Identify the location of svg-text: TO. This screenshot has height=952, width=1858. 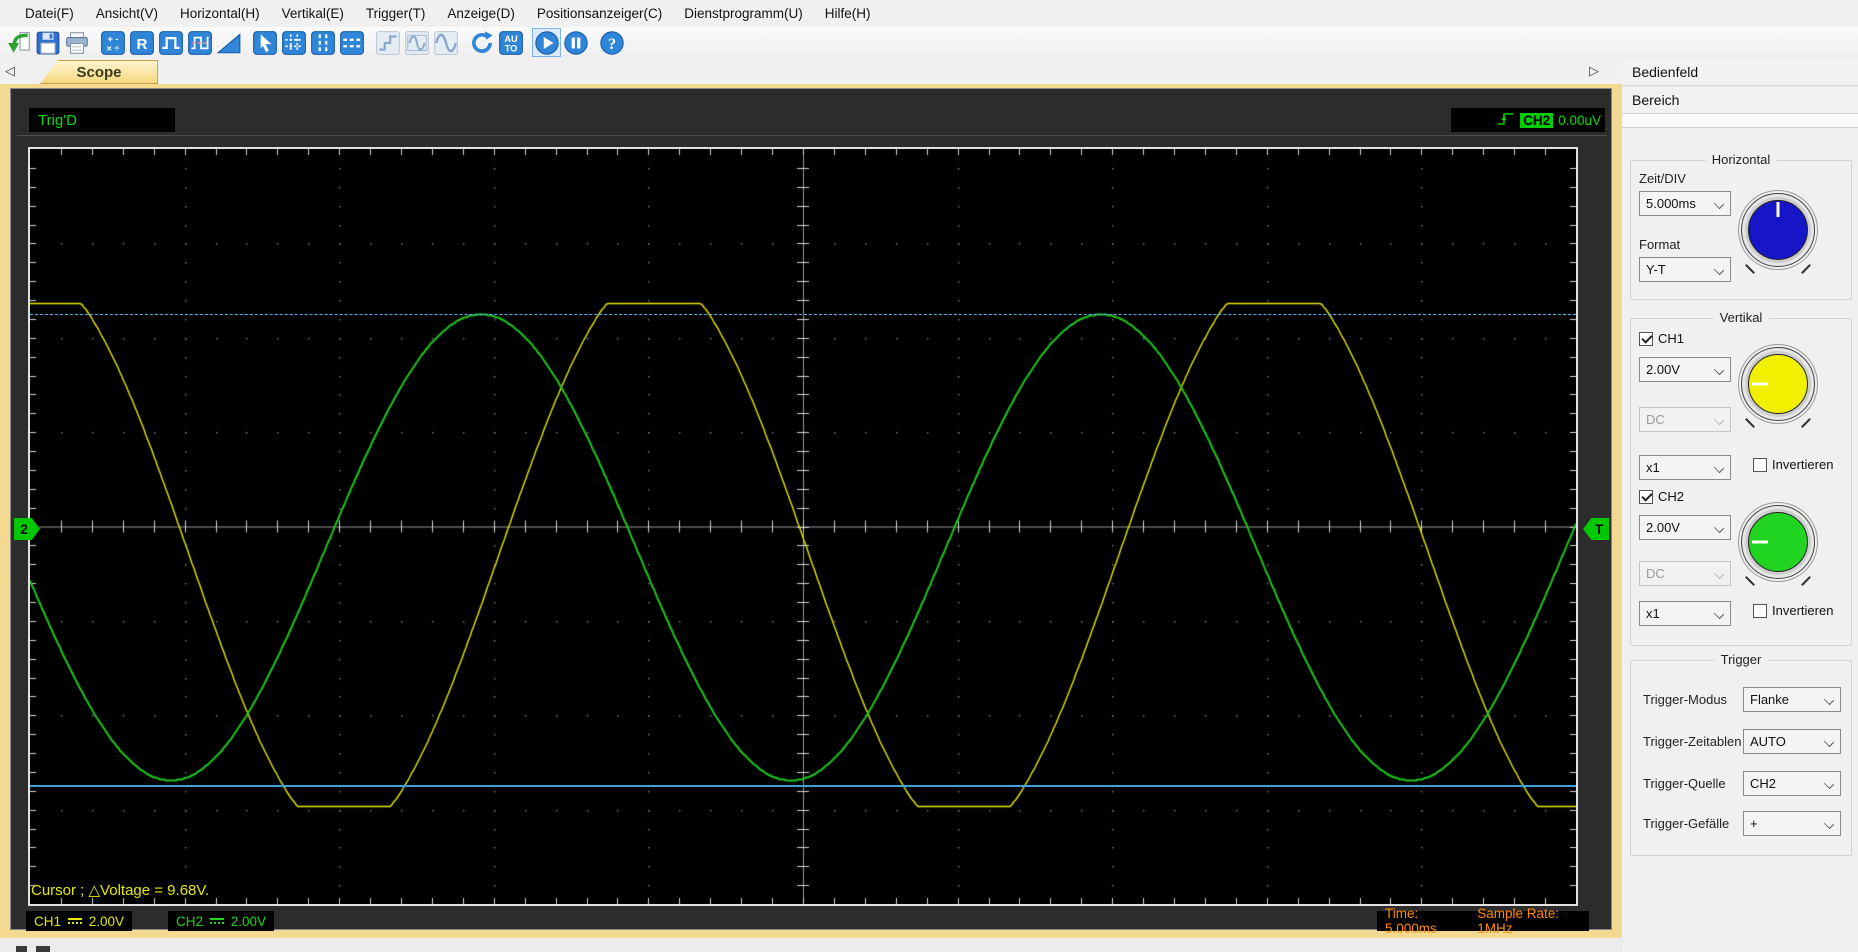
(510, 48).